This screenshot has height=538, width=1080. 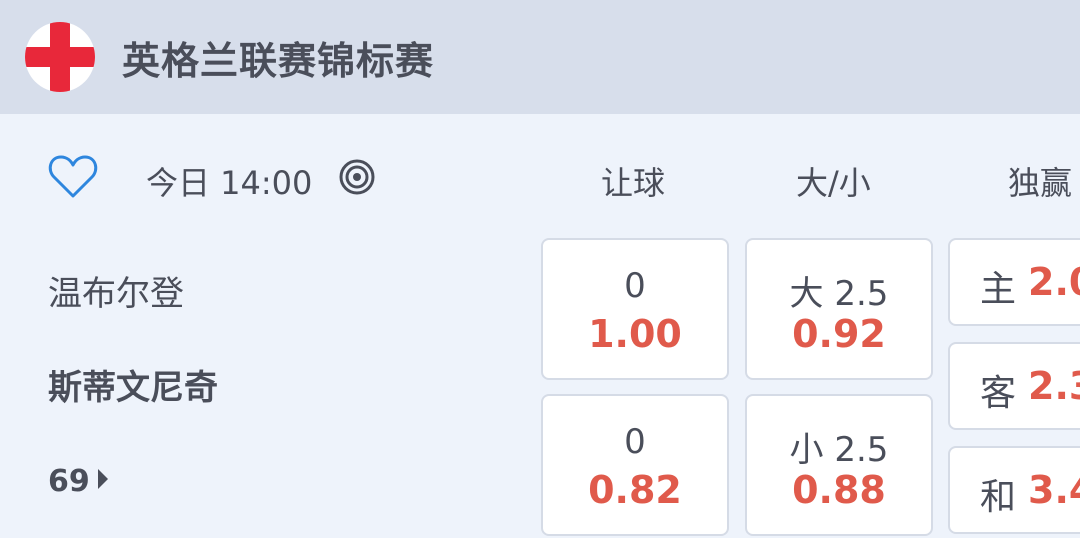 What do you see at coordinates (357, 177) in the screenshot?
I see `live-stats-icon` at bounding box center [357, 177].